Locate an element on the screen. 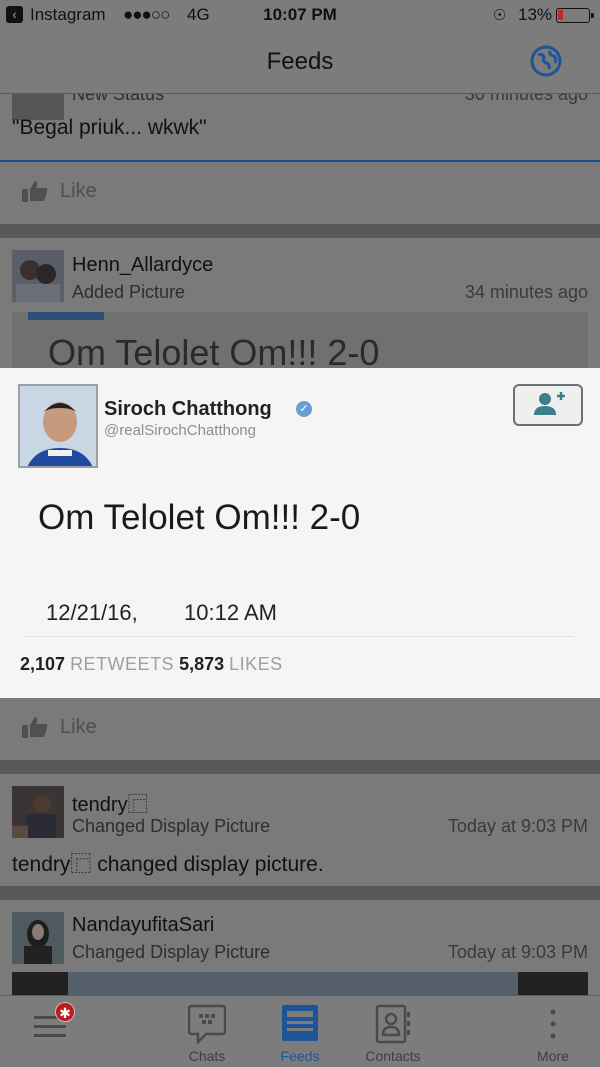 The height and width of the screenshot is (1067, 600). verified-badge-icon: ✓ is located at coordinates (304, 409).